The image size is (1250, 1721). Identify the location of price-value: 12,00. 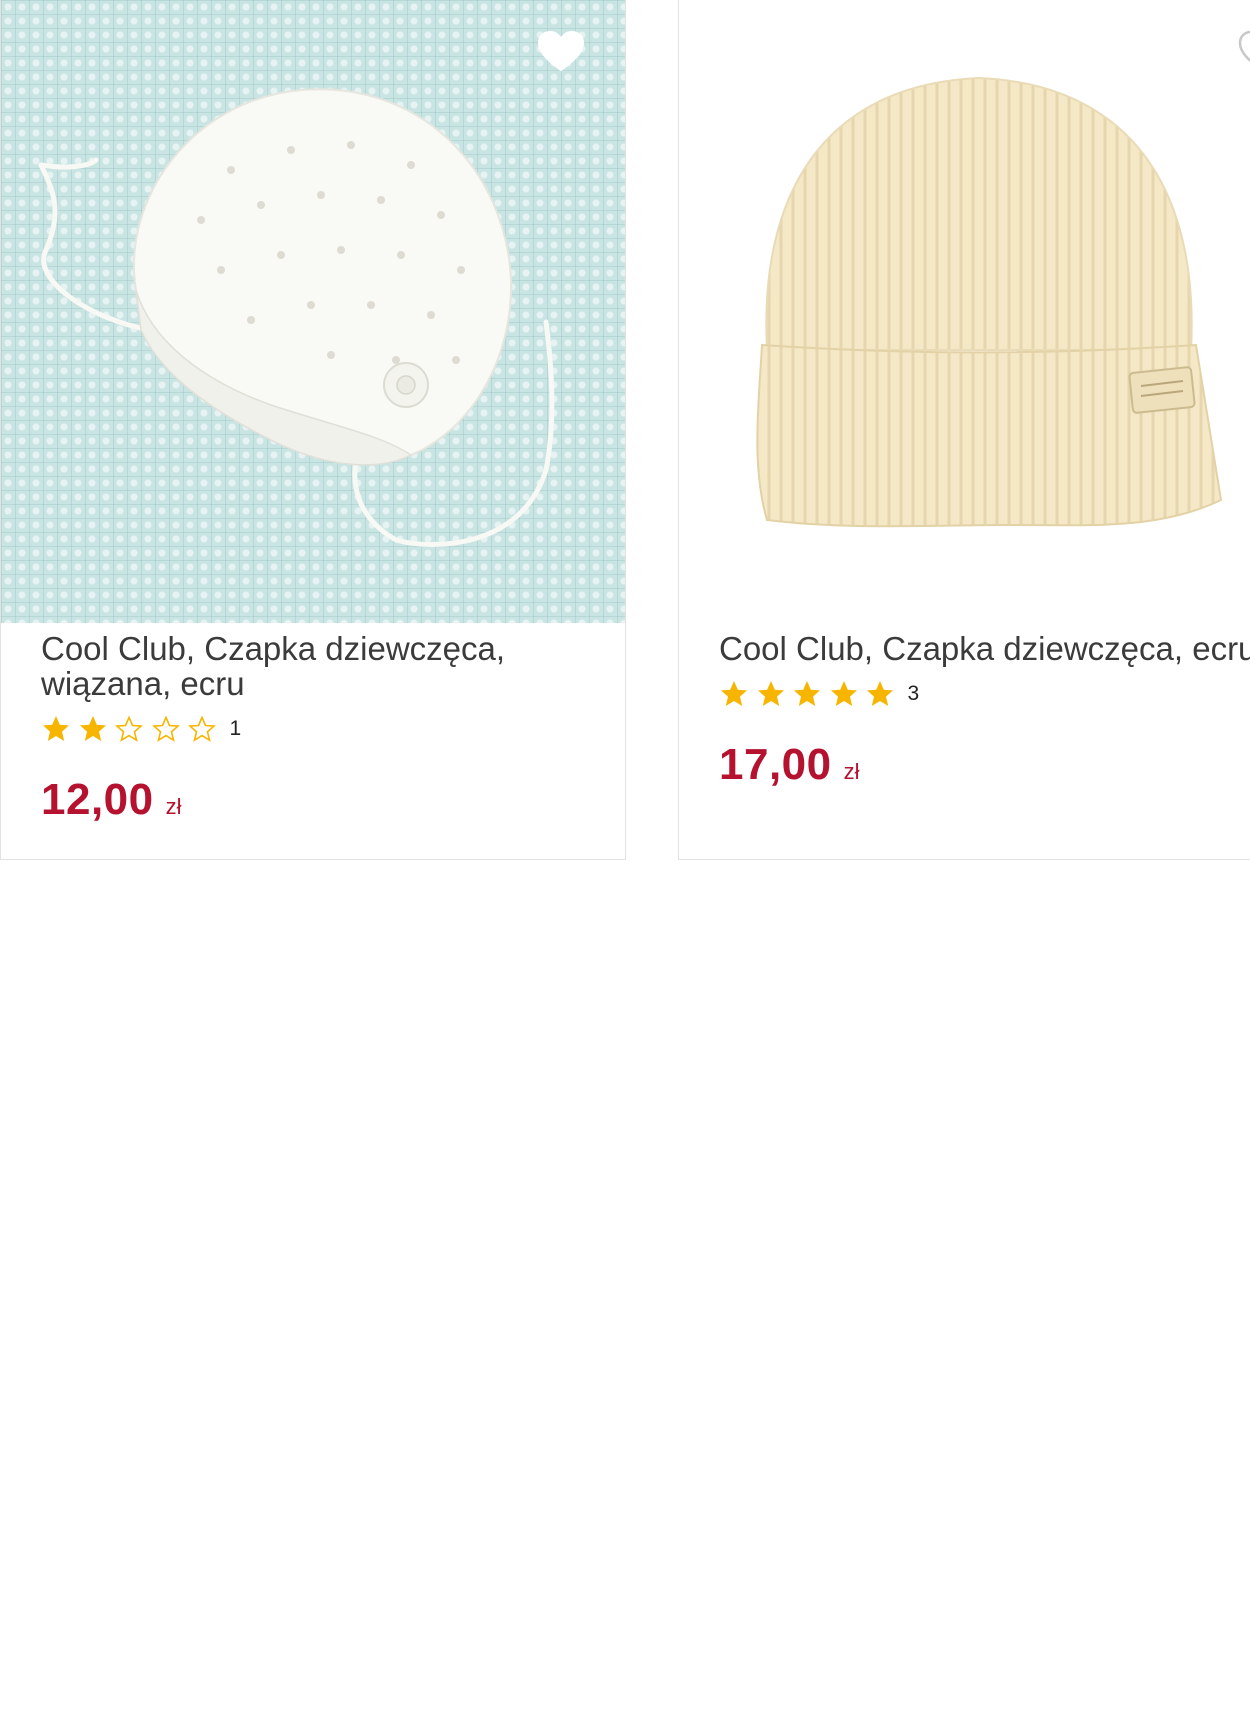
(97, 799).